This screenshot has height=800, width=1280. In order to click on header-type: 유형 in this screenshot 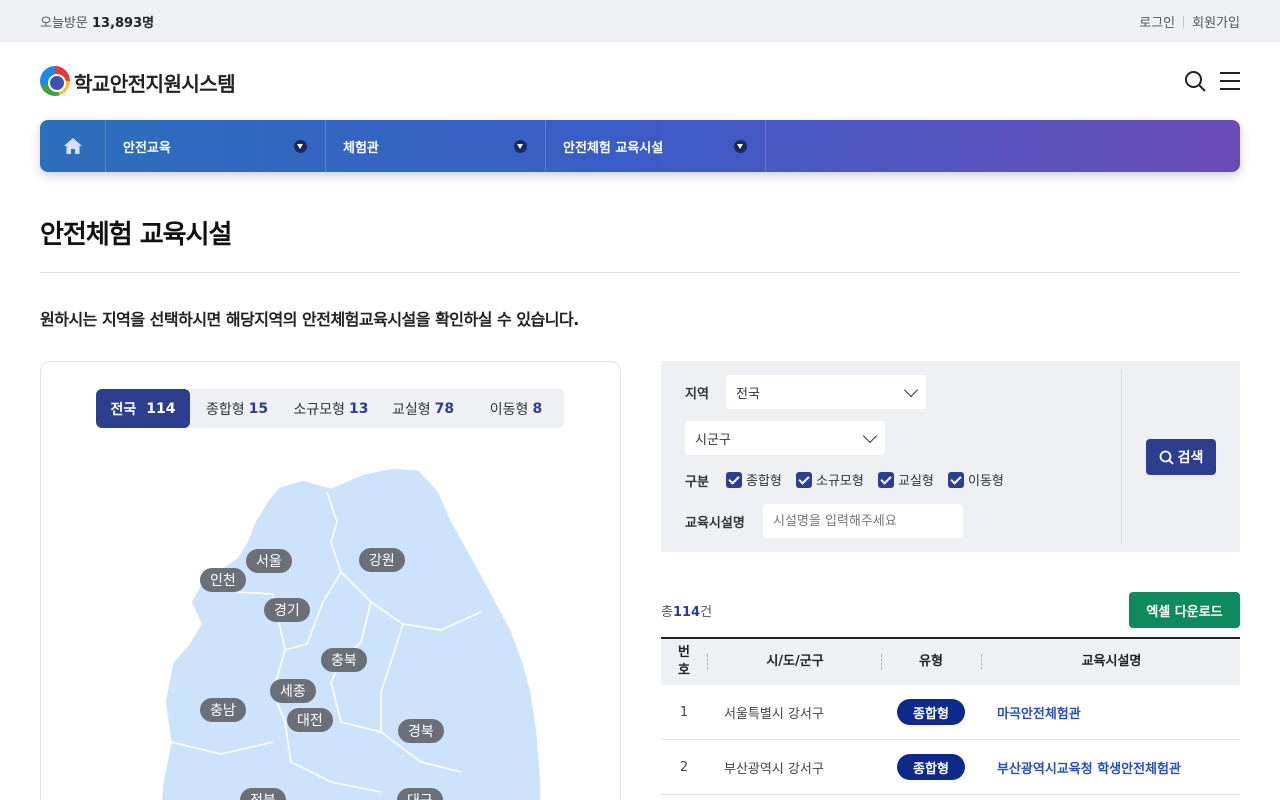, I will do `click(931, 661)`.